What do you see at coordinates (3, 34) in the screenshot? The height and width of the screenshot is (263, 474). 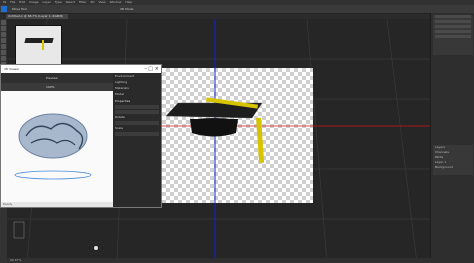 I see `lasso-tool-icon` at bounding box center [3, 34].